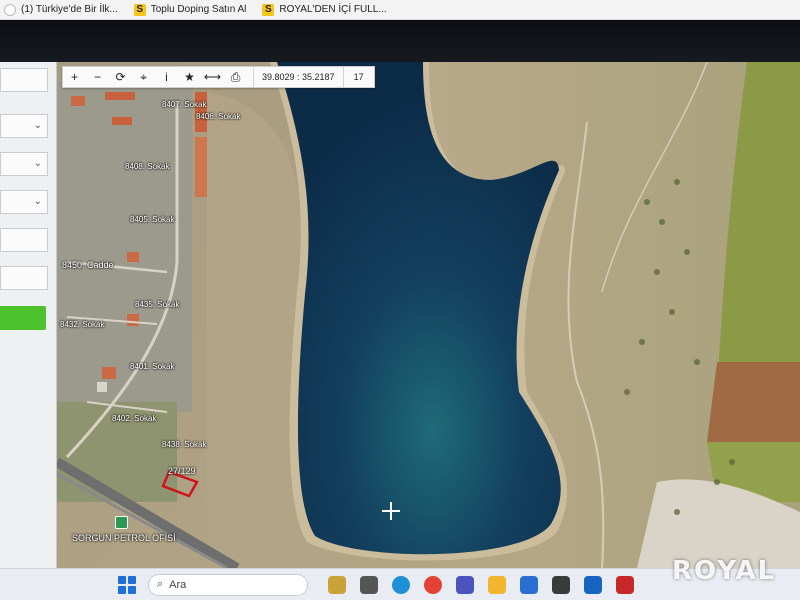  What do you see at coordinates (182, 471) in the screenshot?
I see `parcel-label: 27/129` at bounding box center [182, 471].